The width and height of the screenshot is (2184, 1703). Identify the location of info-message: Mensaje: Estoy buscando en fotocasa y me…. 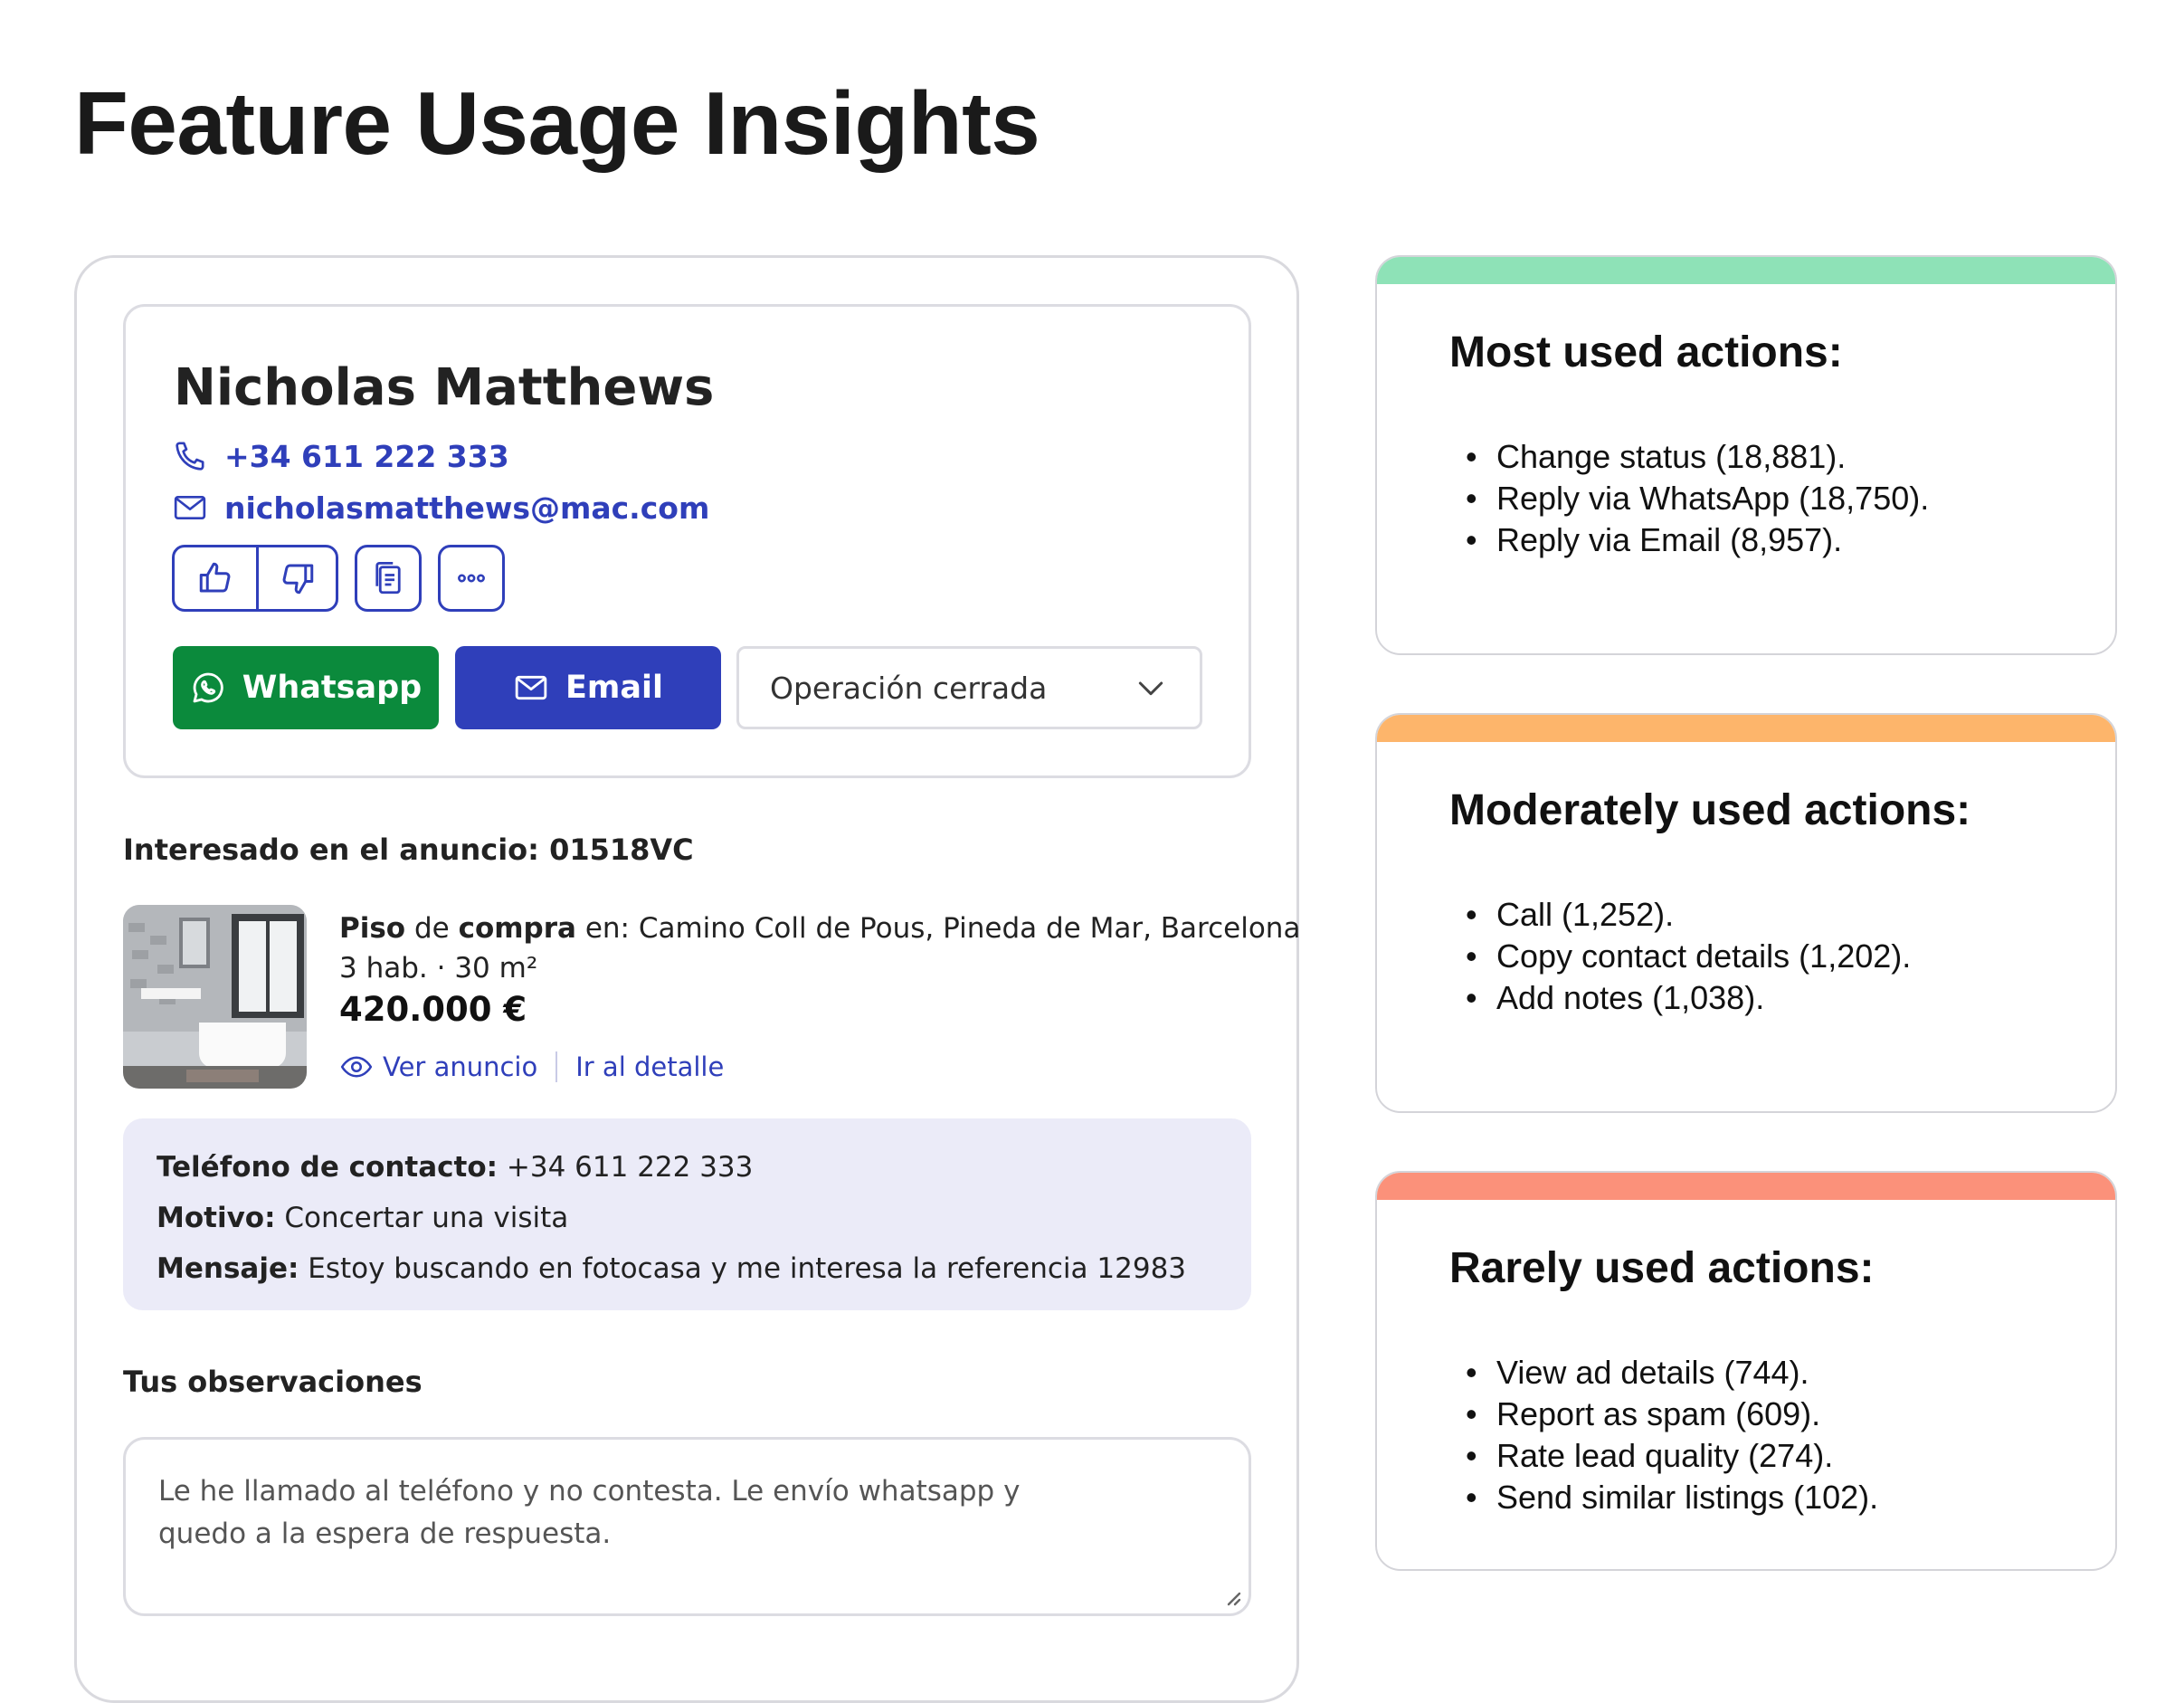
(671, 1268).